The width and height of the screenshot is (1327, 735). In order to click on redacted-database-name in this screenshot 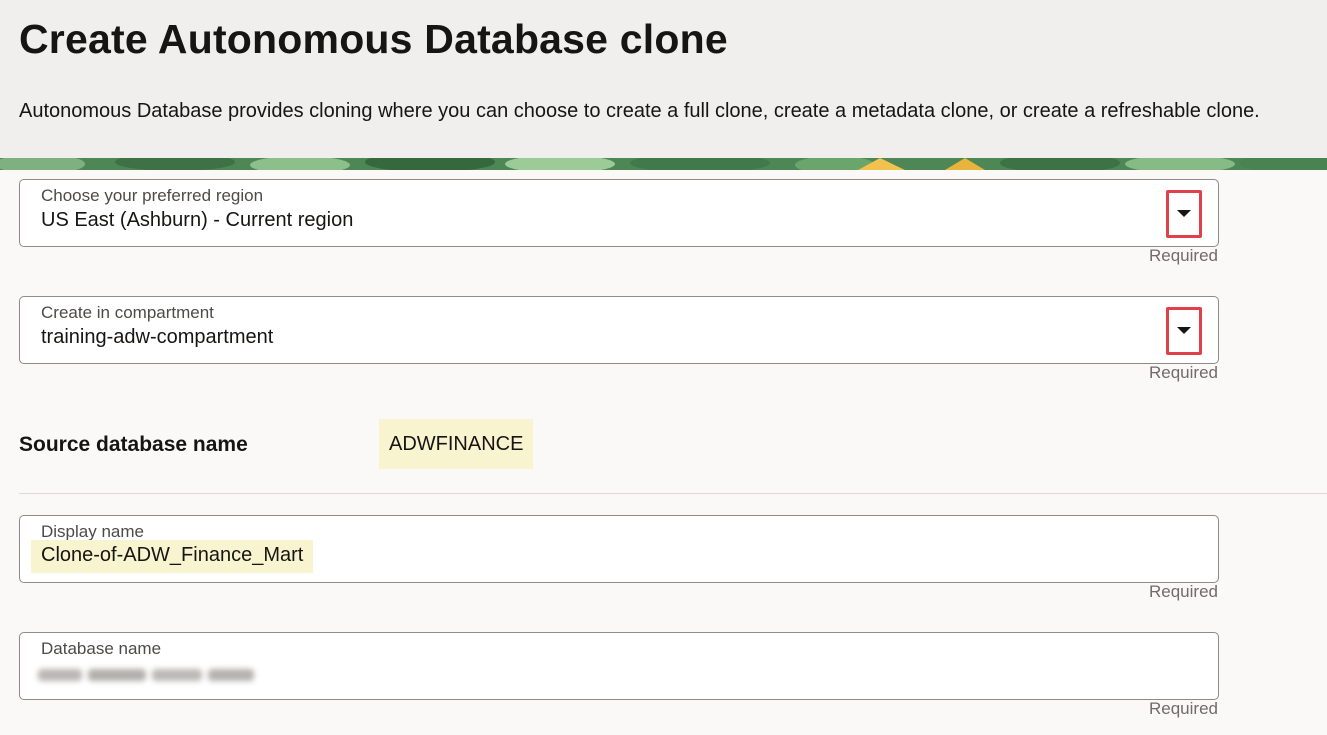, I will do `click(147, 675)`.